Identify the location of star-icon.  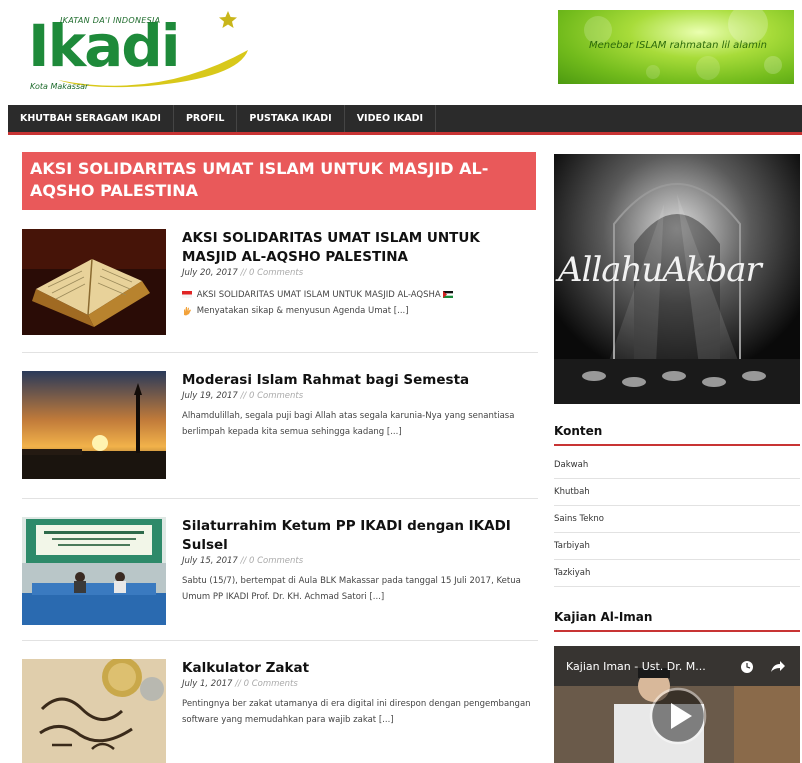
(228, 19).